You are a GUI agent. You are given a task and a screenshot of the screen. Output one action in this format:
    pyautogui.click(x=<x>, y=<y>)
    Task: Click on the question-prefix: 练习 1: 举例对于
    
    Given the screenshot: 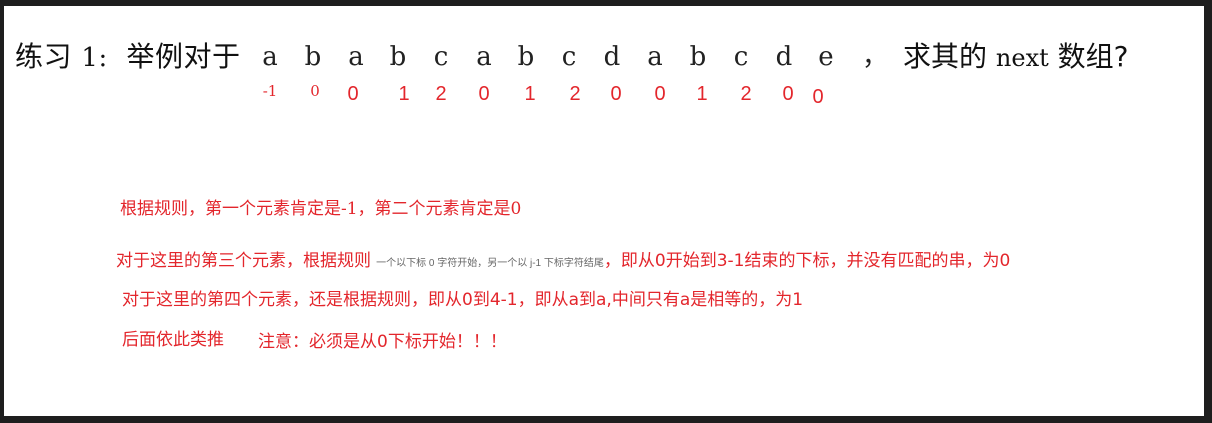 What is the action you would take?
    pyautogui.click(x=128, y=57)
    